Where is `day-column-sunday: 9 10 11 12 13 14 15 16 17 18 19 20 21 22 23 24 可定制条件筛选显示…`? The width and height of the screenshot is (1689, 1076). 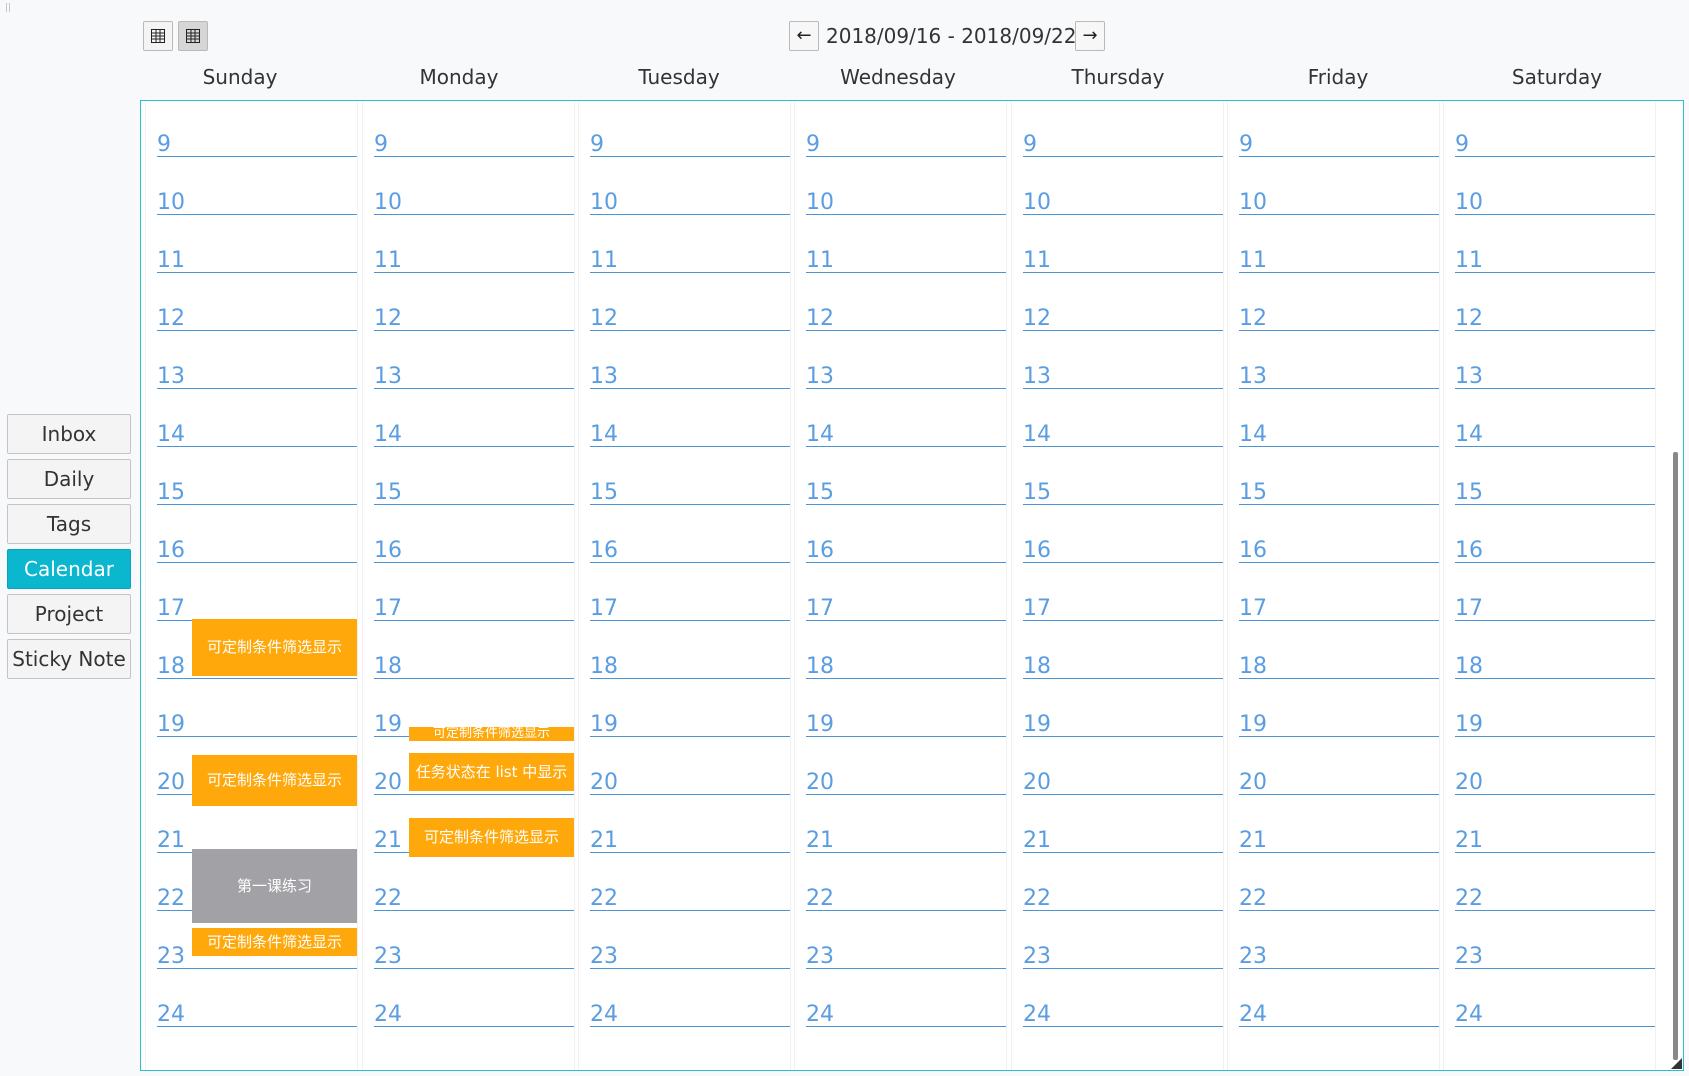 day-column-sunday: 9 10 11 12 13 14 15 16 17 18 19 20 21 22 23 24 可定制条件筛选显示… is located at coordinates (251, 585).